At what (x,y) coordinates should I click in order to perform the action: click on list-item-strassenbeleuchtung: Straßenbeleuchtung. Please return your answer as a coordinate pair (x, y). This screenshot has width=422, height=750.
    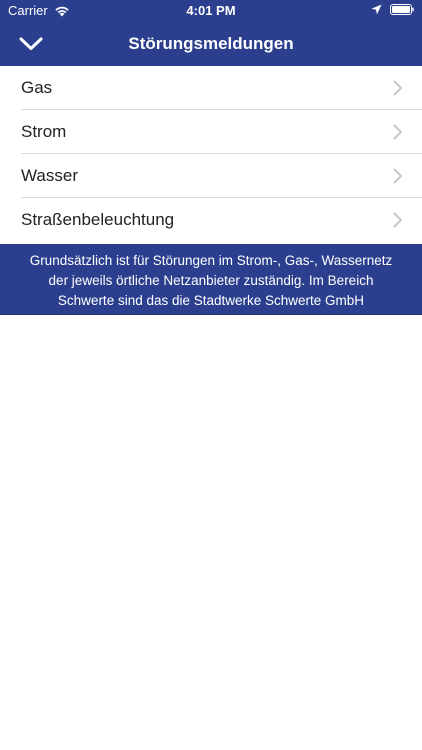
    Looking at the image, I should click on (211, 220).